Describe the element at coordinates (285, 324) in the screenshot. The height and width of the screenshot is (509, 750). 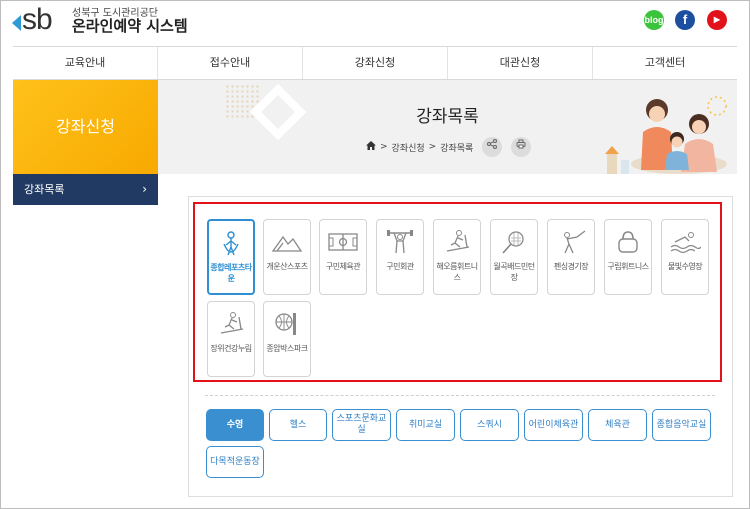
I see `basketball-icon` at that location.